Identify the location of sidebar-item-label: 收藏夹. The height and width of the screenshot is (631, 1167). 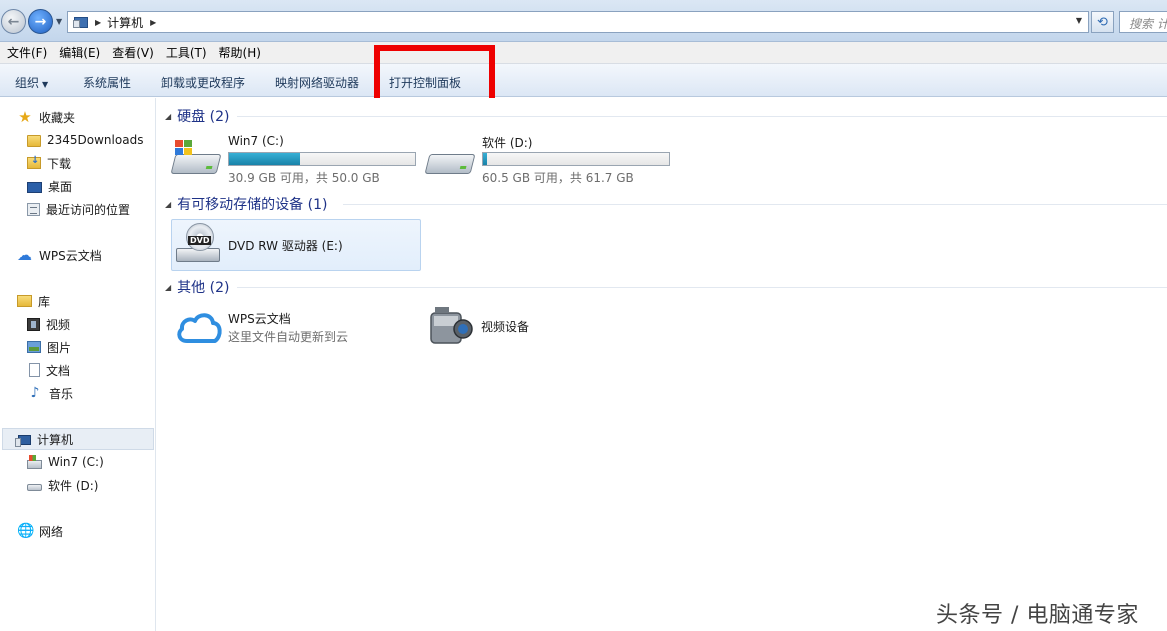
(57, 117).